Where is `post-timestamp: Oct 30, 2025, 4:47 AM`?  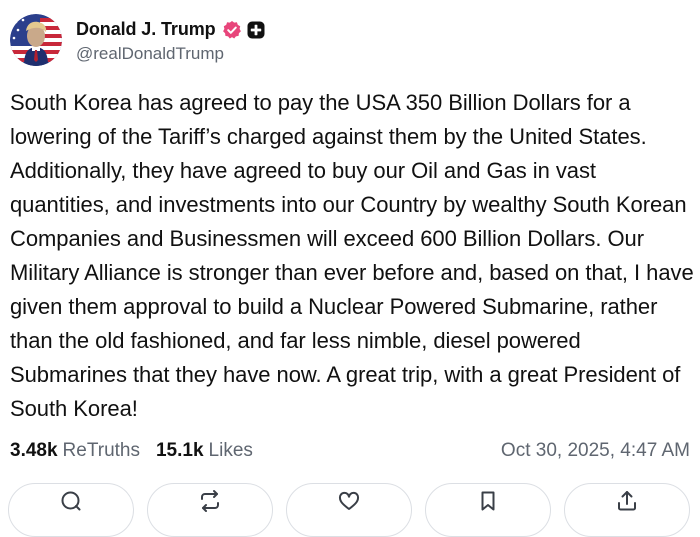
post-timestamp: Oct 30, 2025, 4:47 AM is located at coordinates (595, 451).